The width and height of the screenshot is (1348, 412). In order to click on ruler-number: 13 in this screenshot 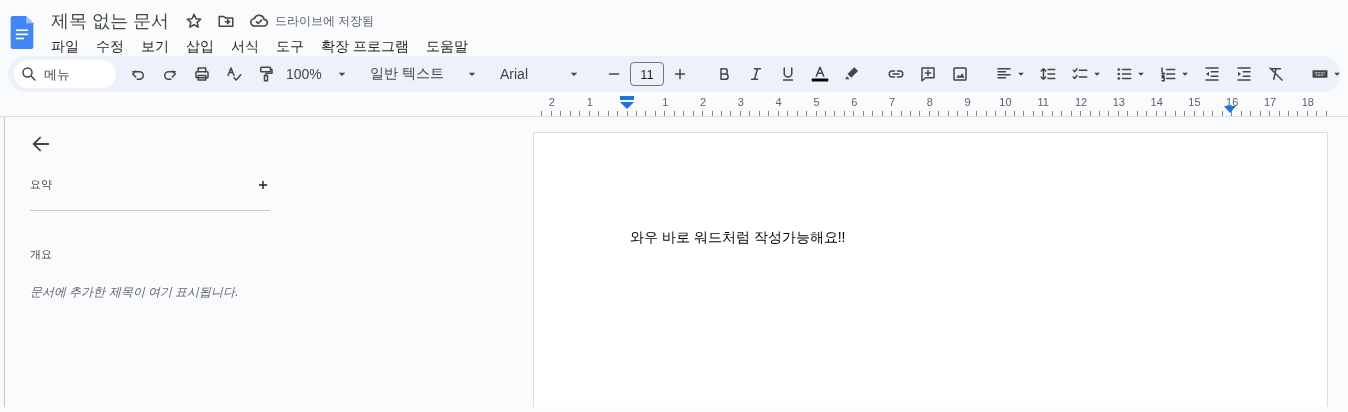, I will do `click(1118, 102)`.